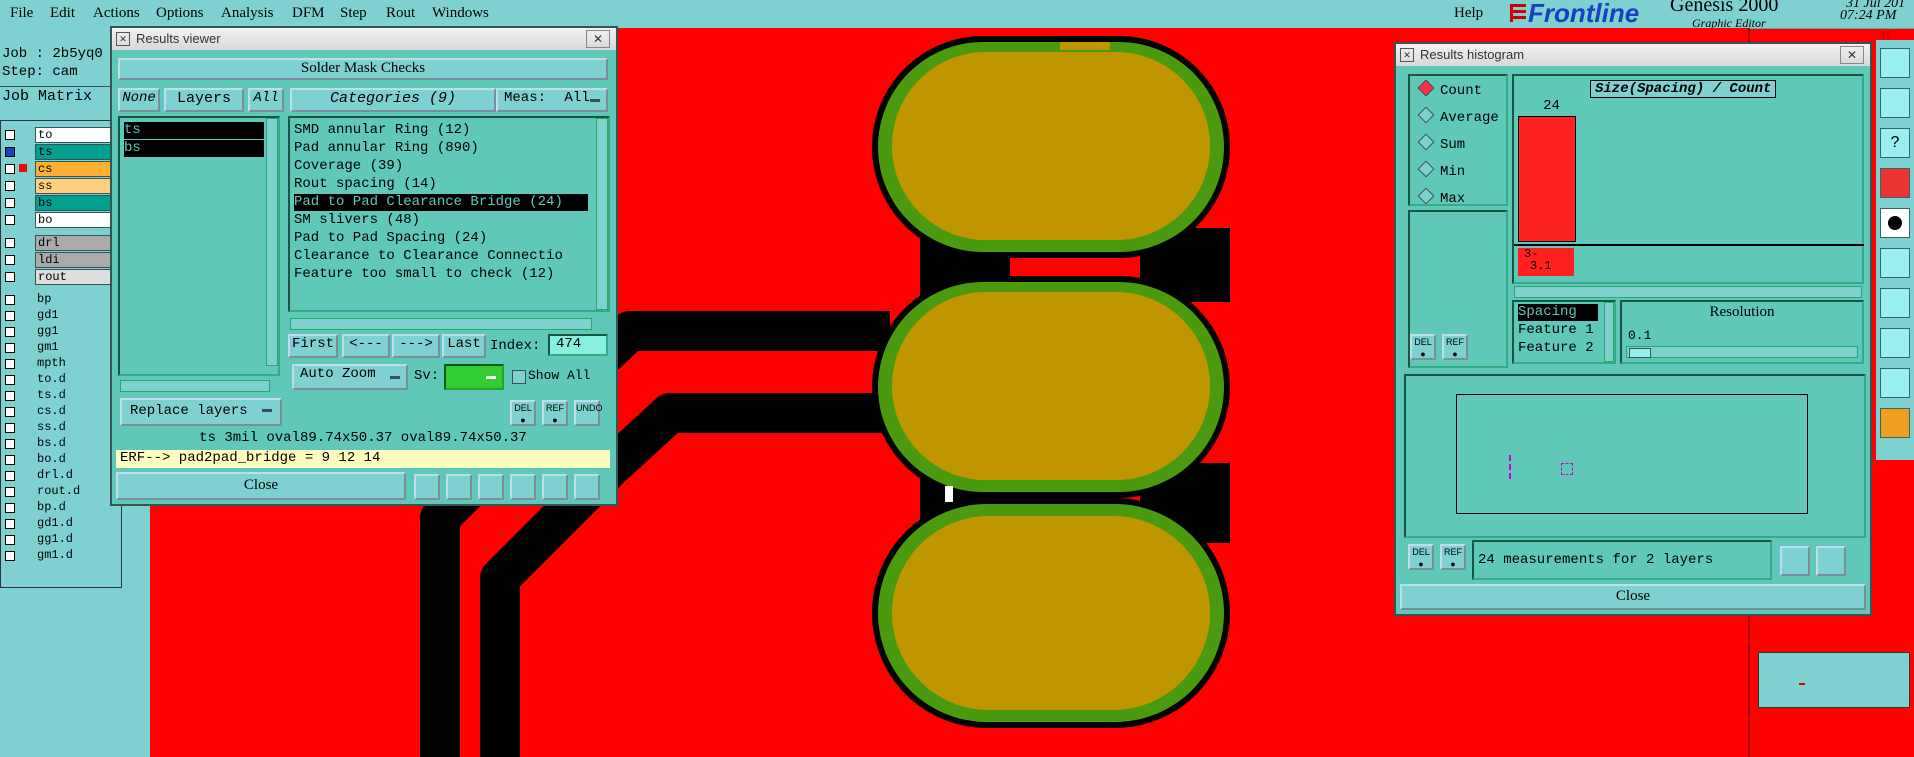 The width and height of the screenshot is (1914, 757). What do you see at coordinates (1895, 103) in the screenshot?
I see `snap-tool-icon` at bounding box center [1895, 103].